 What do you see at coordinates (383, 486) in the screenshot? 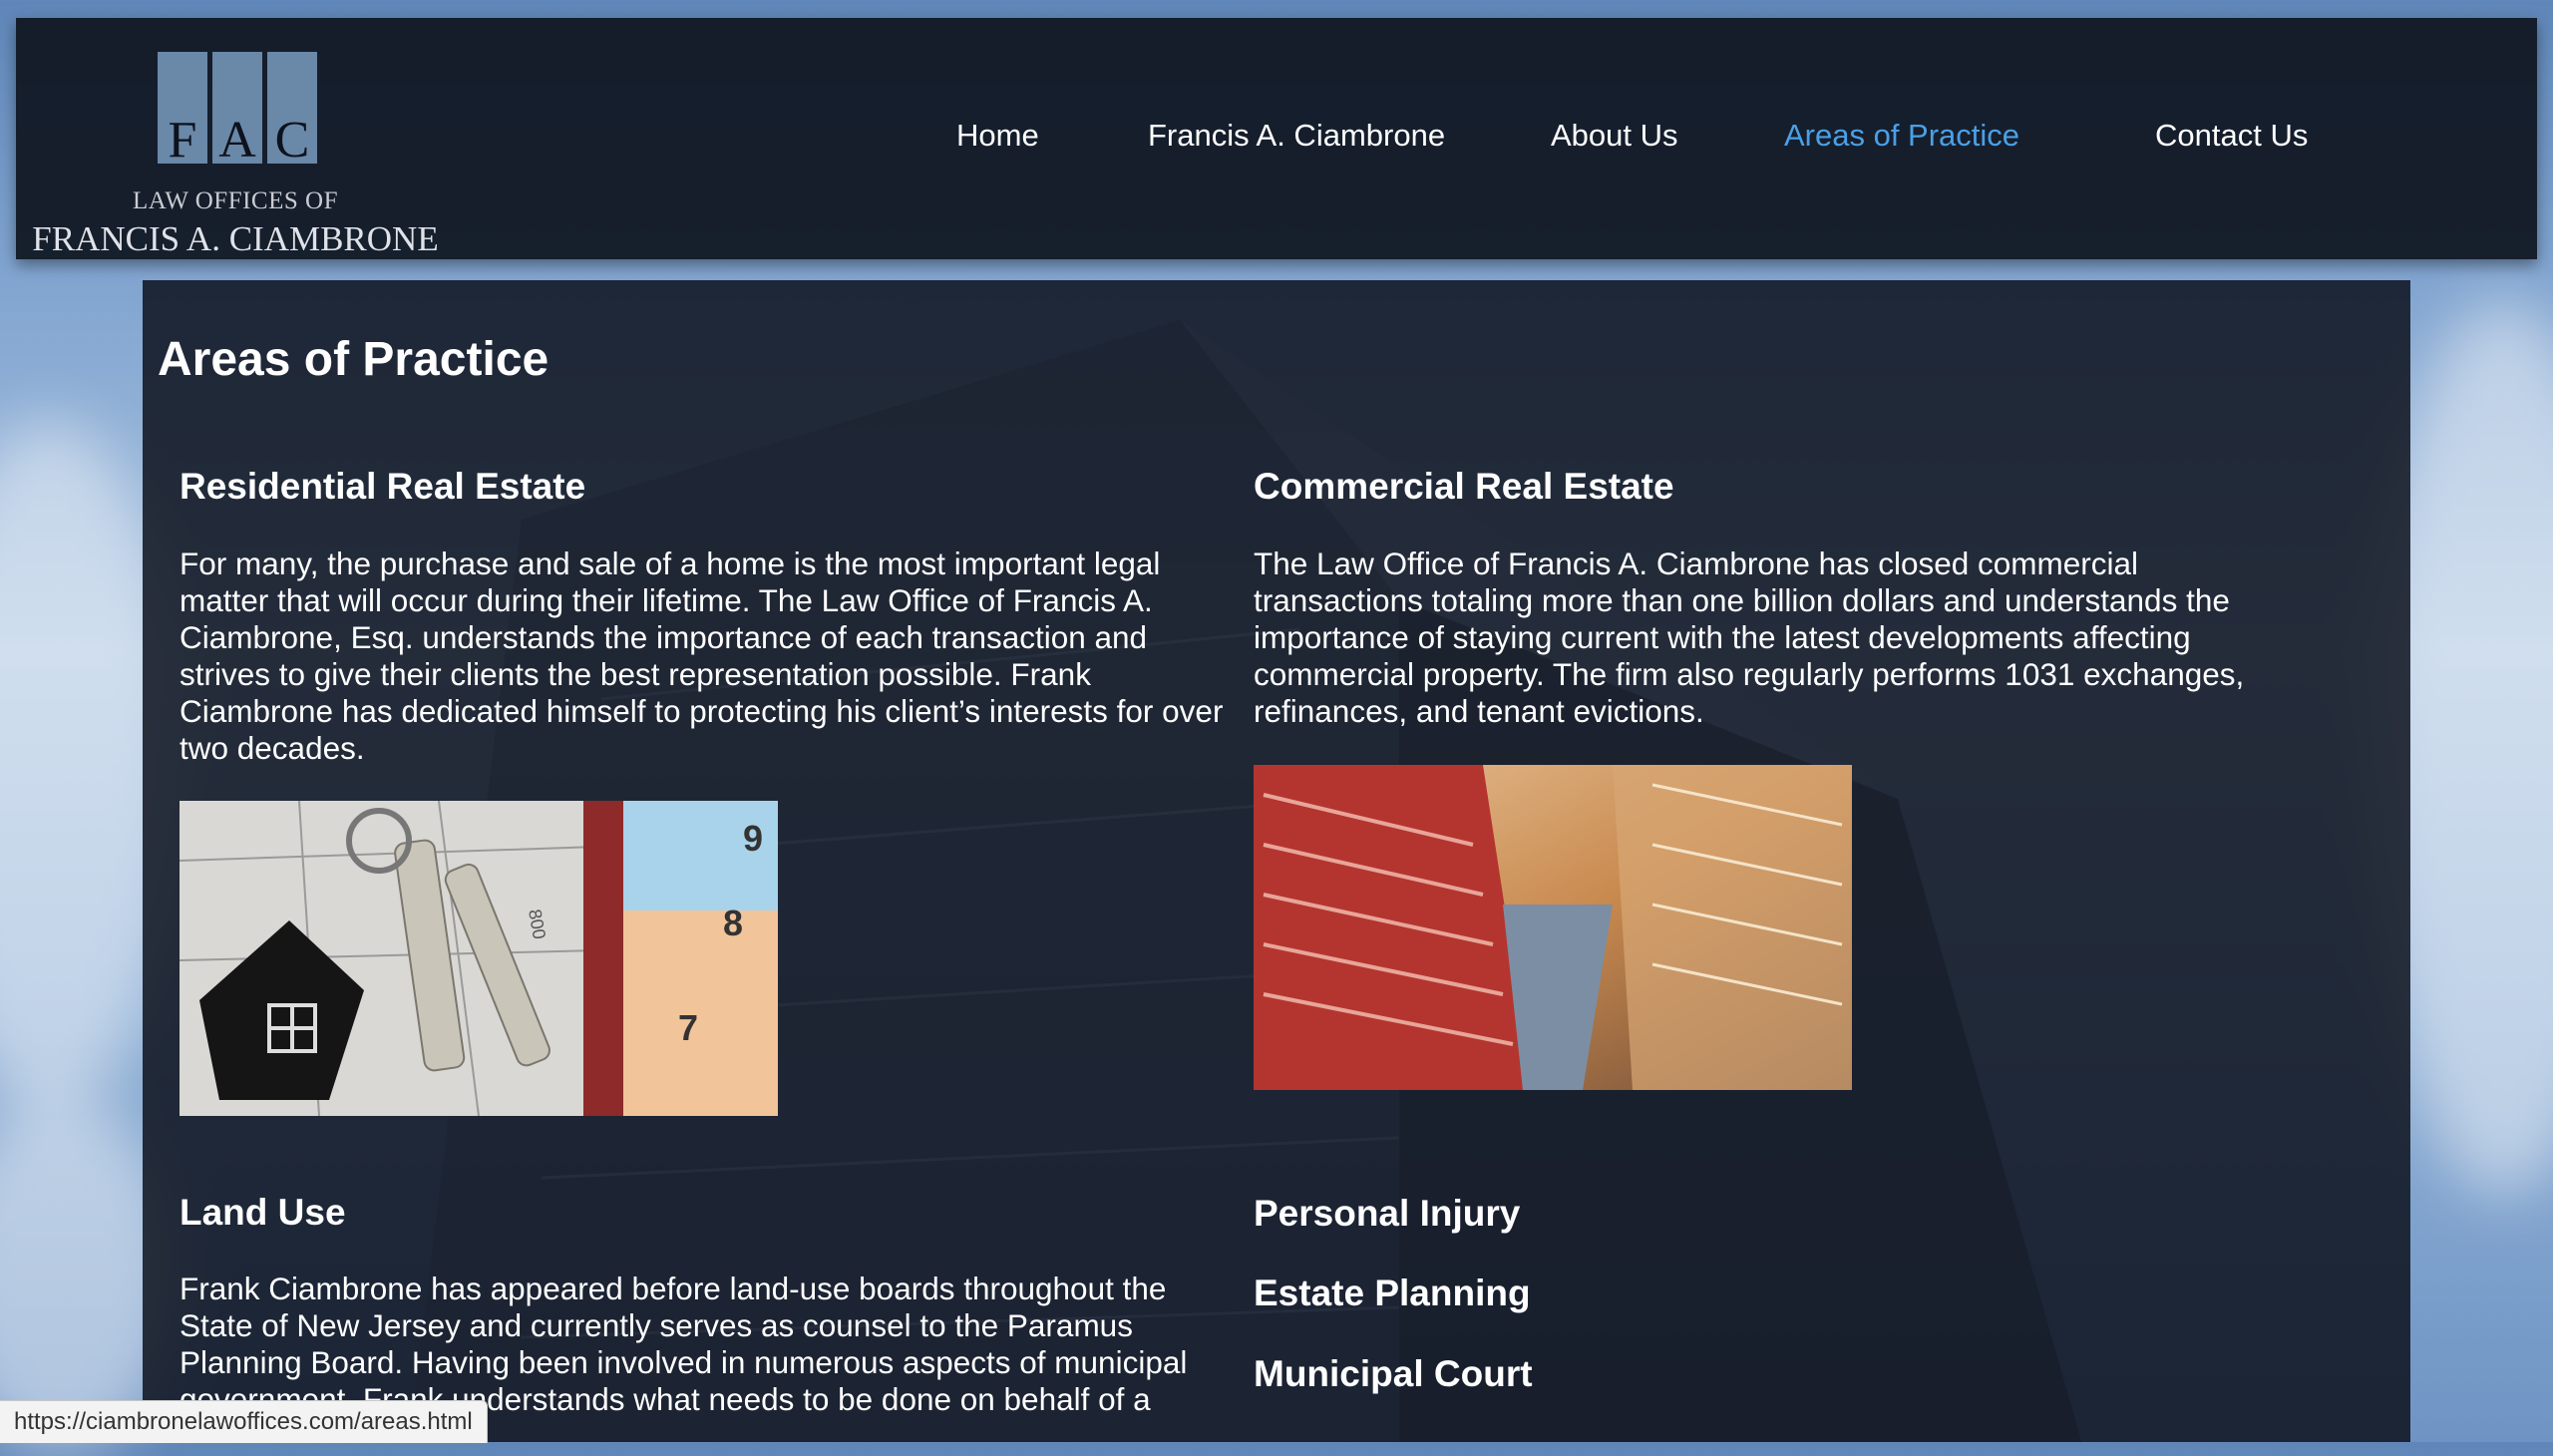
I see `section-title: Residential Real Estate` at bounding box center [383, 486].